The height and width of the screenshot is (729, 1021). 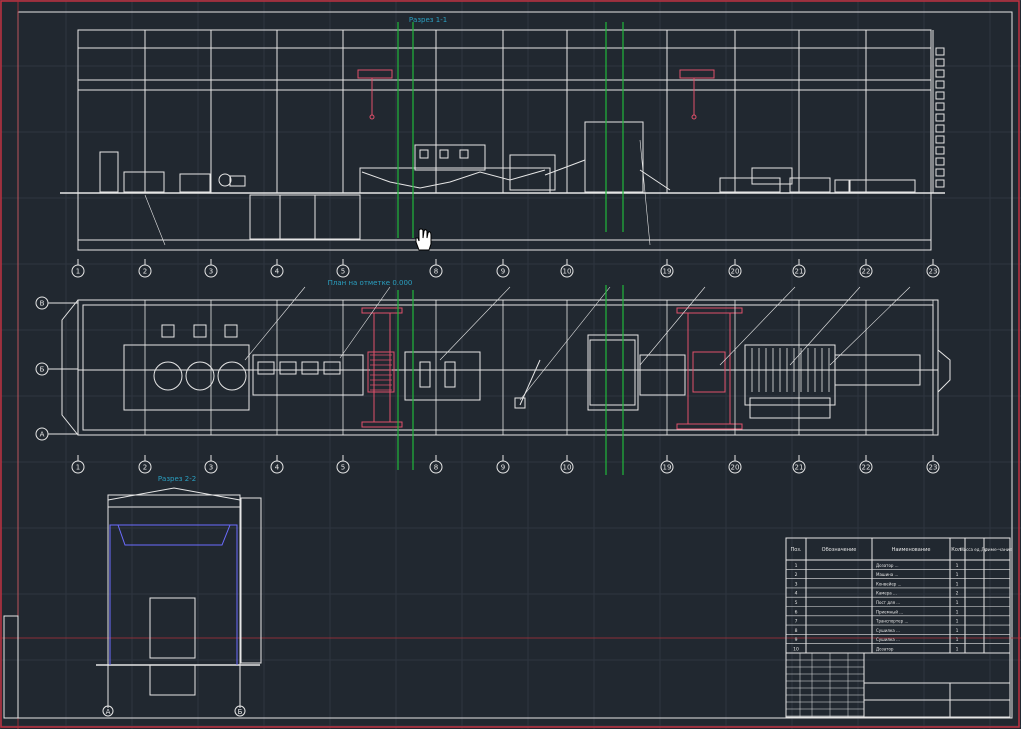 What do you see at coordinates (145, 272) in the screenshot?
I see `section-axis-label: 2` at bounding box center [145, 272].